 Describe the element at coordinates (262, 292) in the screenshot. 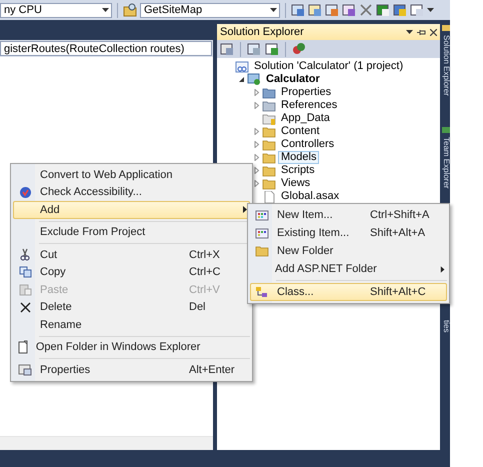

I see `class-icon` at that location.